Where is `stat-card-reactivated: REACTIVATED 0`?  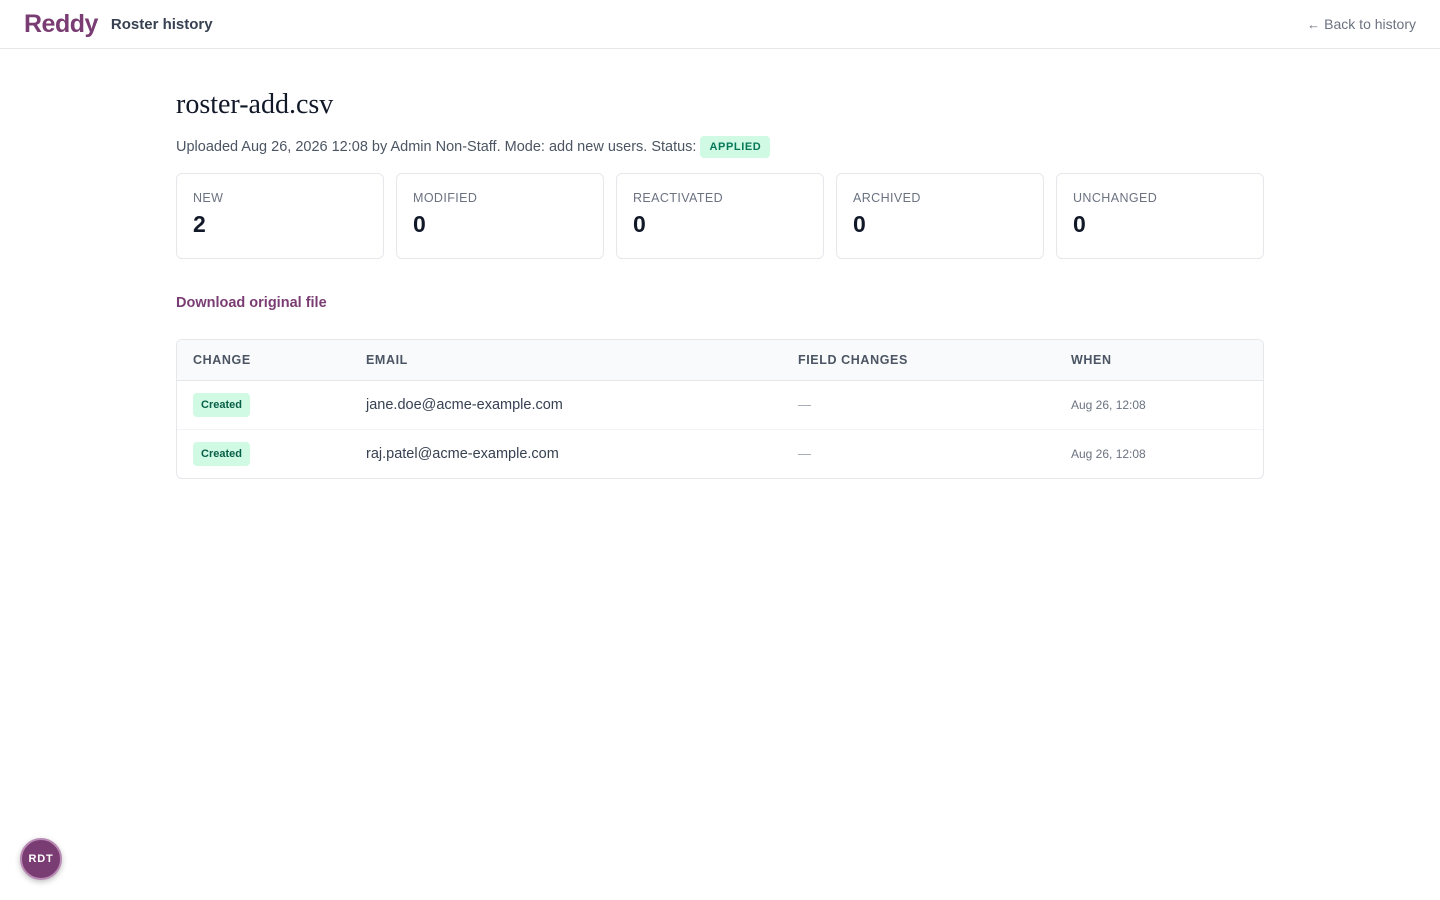
stat-card-reactivated: REACTIVATED 0 is located at coordinates (720, 216).